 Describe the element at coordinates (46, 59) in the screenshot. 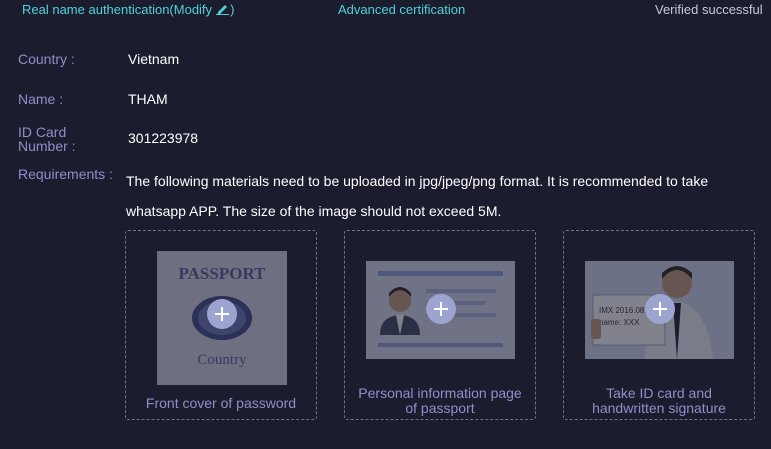

I see `country-label: Country :` at that location.